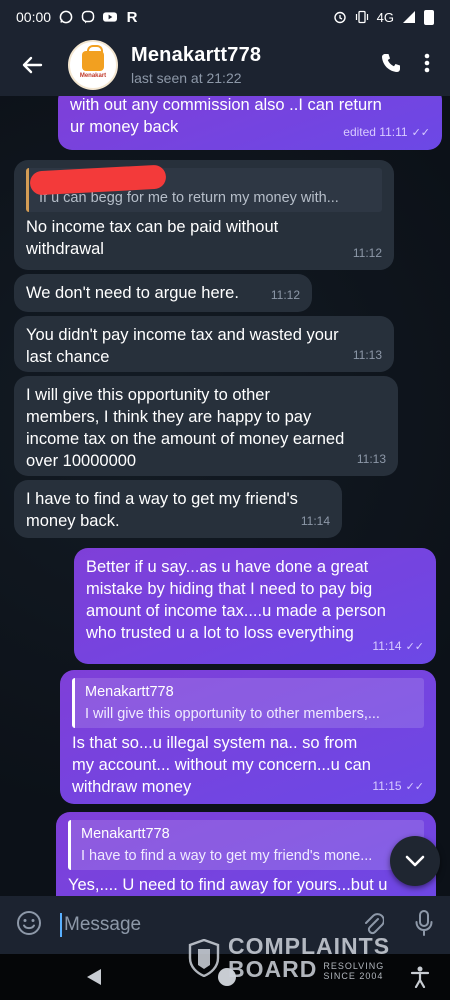  What do you see at coordinates (398, 786) in the screenshot?
I see `message-time: 11:15 ✓✓` at bounding box center [398, 786].